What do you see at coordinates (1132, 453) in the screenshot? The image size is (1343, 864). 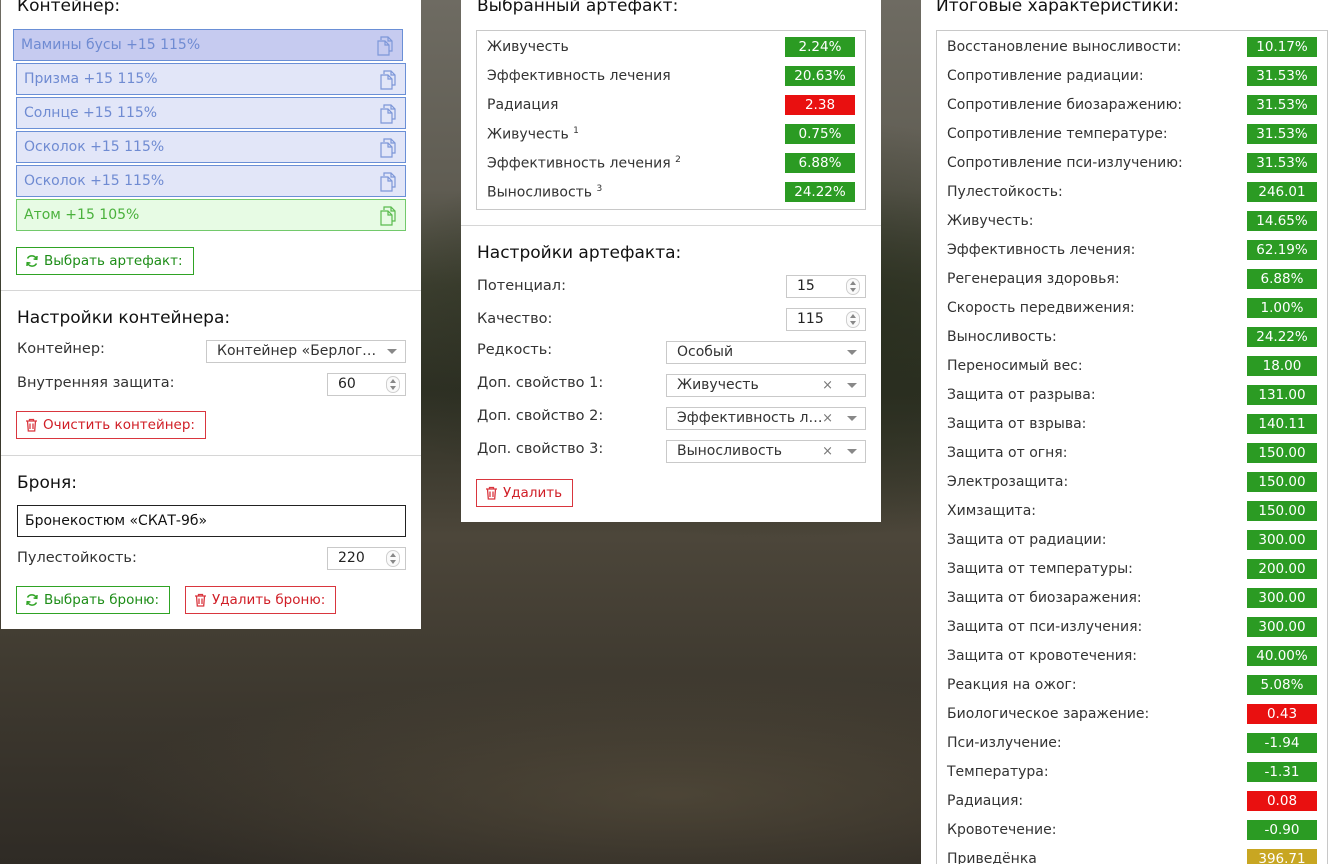 I see `total-stat-row: Защита от огня: 150.00` at bounding box center [1132, 453].